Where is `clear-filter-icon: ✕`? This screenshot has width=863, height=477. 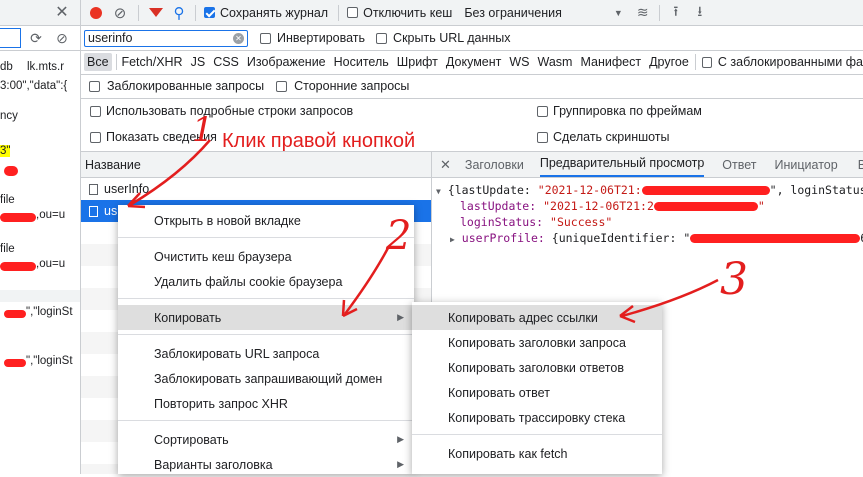
clear-filter-icon: ✕ is located at coordinates (238, 38).